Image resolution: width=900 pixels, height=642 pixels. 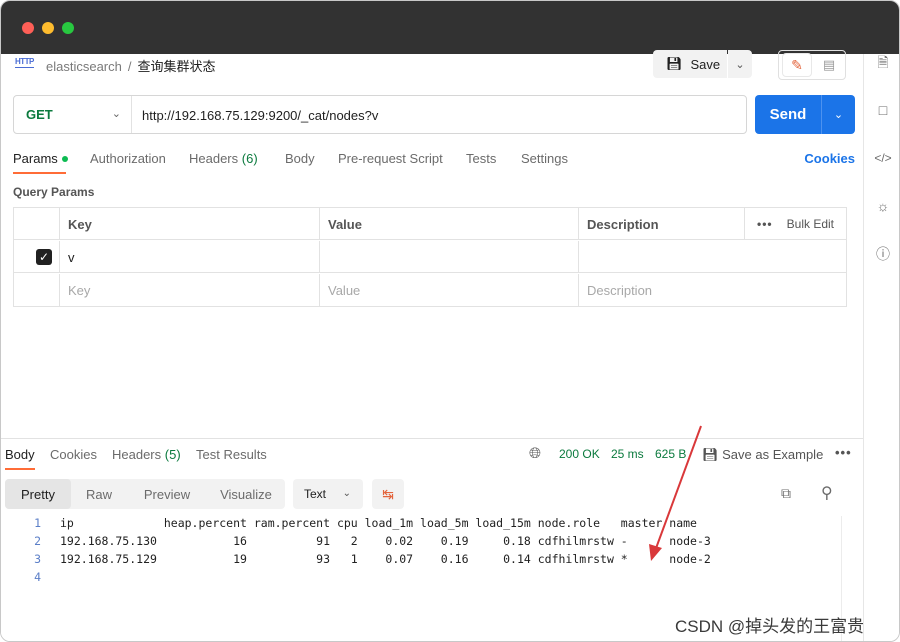 What do you see at coordinates (881, 206) in the screenshot?
I see `lightbulb-icon: ☼` at bounding box center [881, 206].